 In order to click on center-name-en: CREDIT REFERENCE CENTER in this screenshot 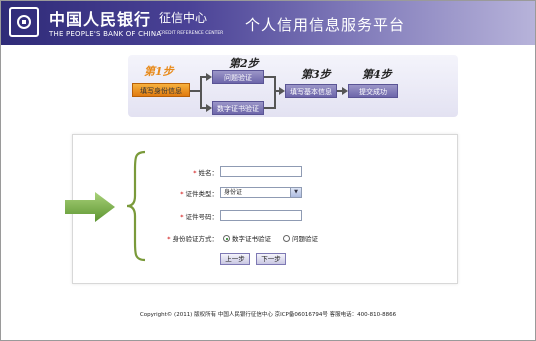, I will do `click(191, 33)`.